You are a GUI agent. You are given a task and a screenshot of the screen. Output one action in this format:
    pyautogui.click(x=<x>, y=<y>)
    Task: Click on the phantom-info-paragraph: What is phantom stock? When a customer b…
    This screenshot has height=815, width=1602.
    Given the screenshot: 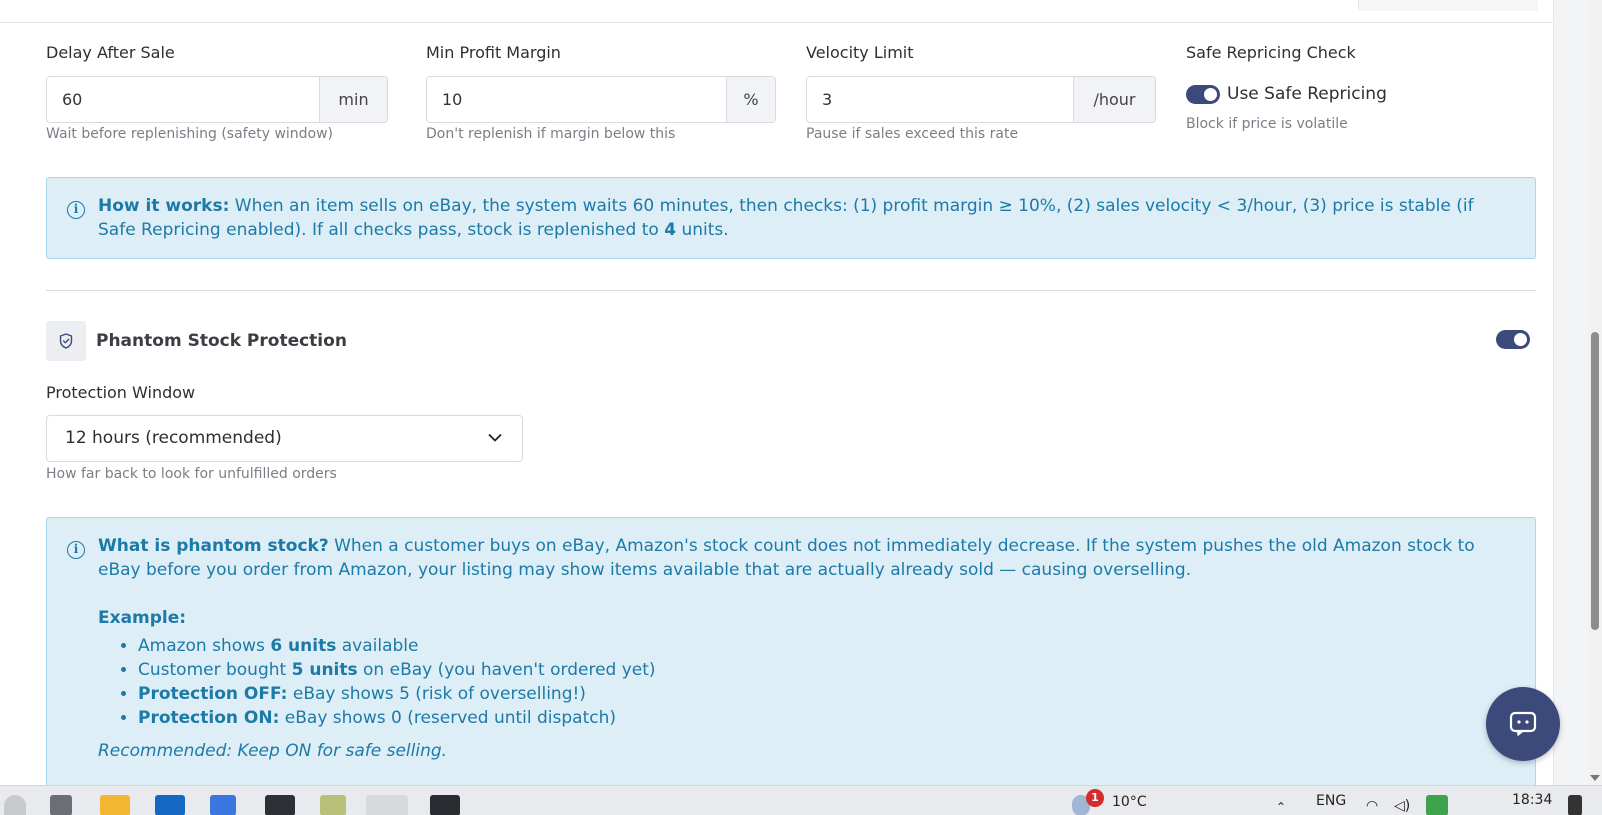 What is the action you would take?
    pyautogui.click(x=801, y=558)
    